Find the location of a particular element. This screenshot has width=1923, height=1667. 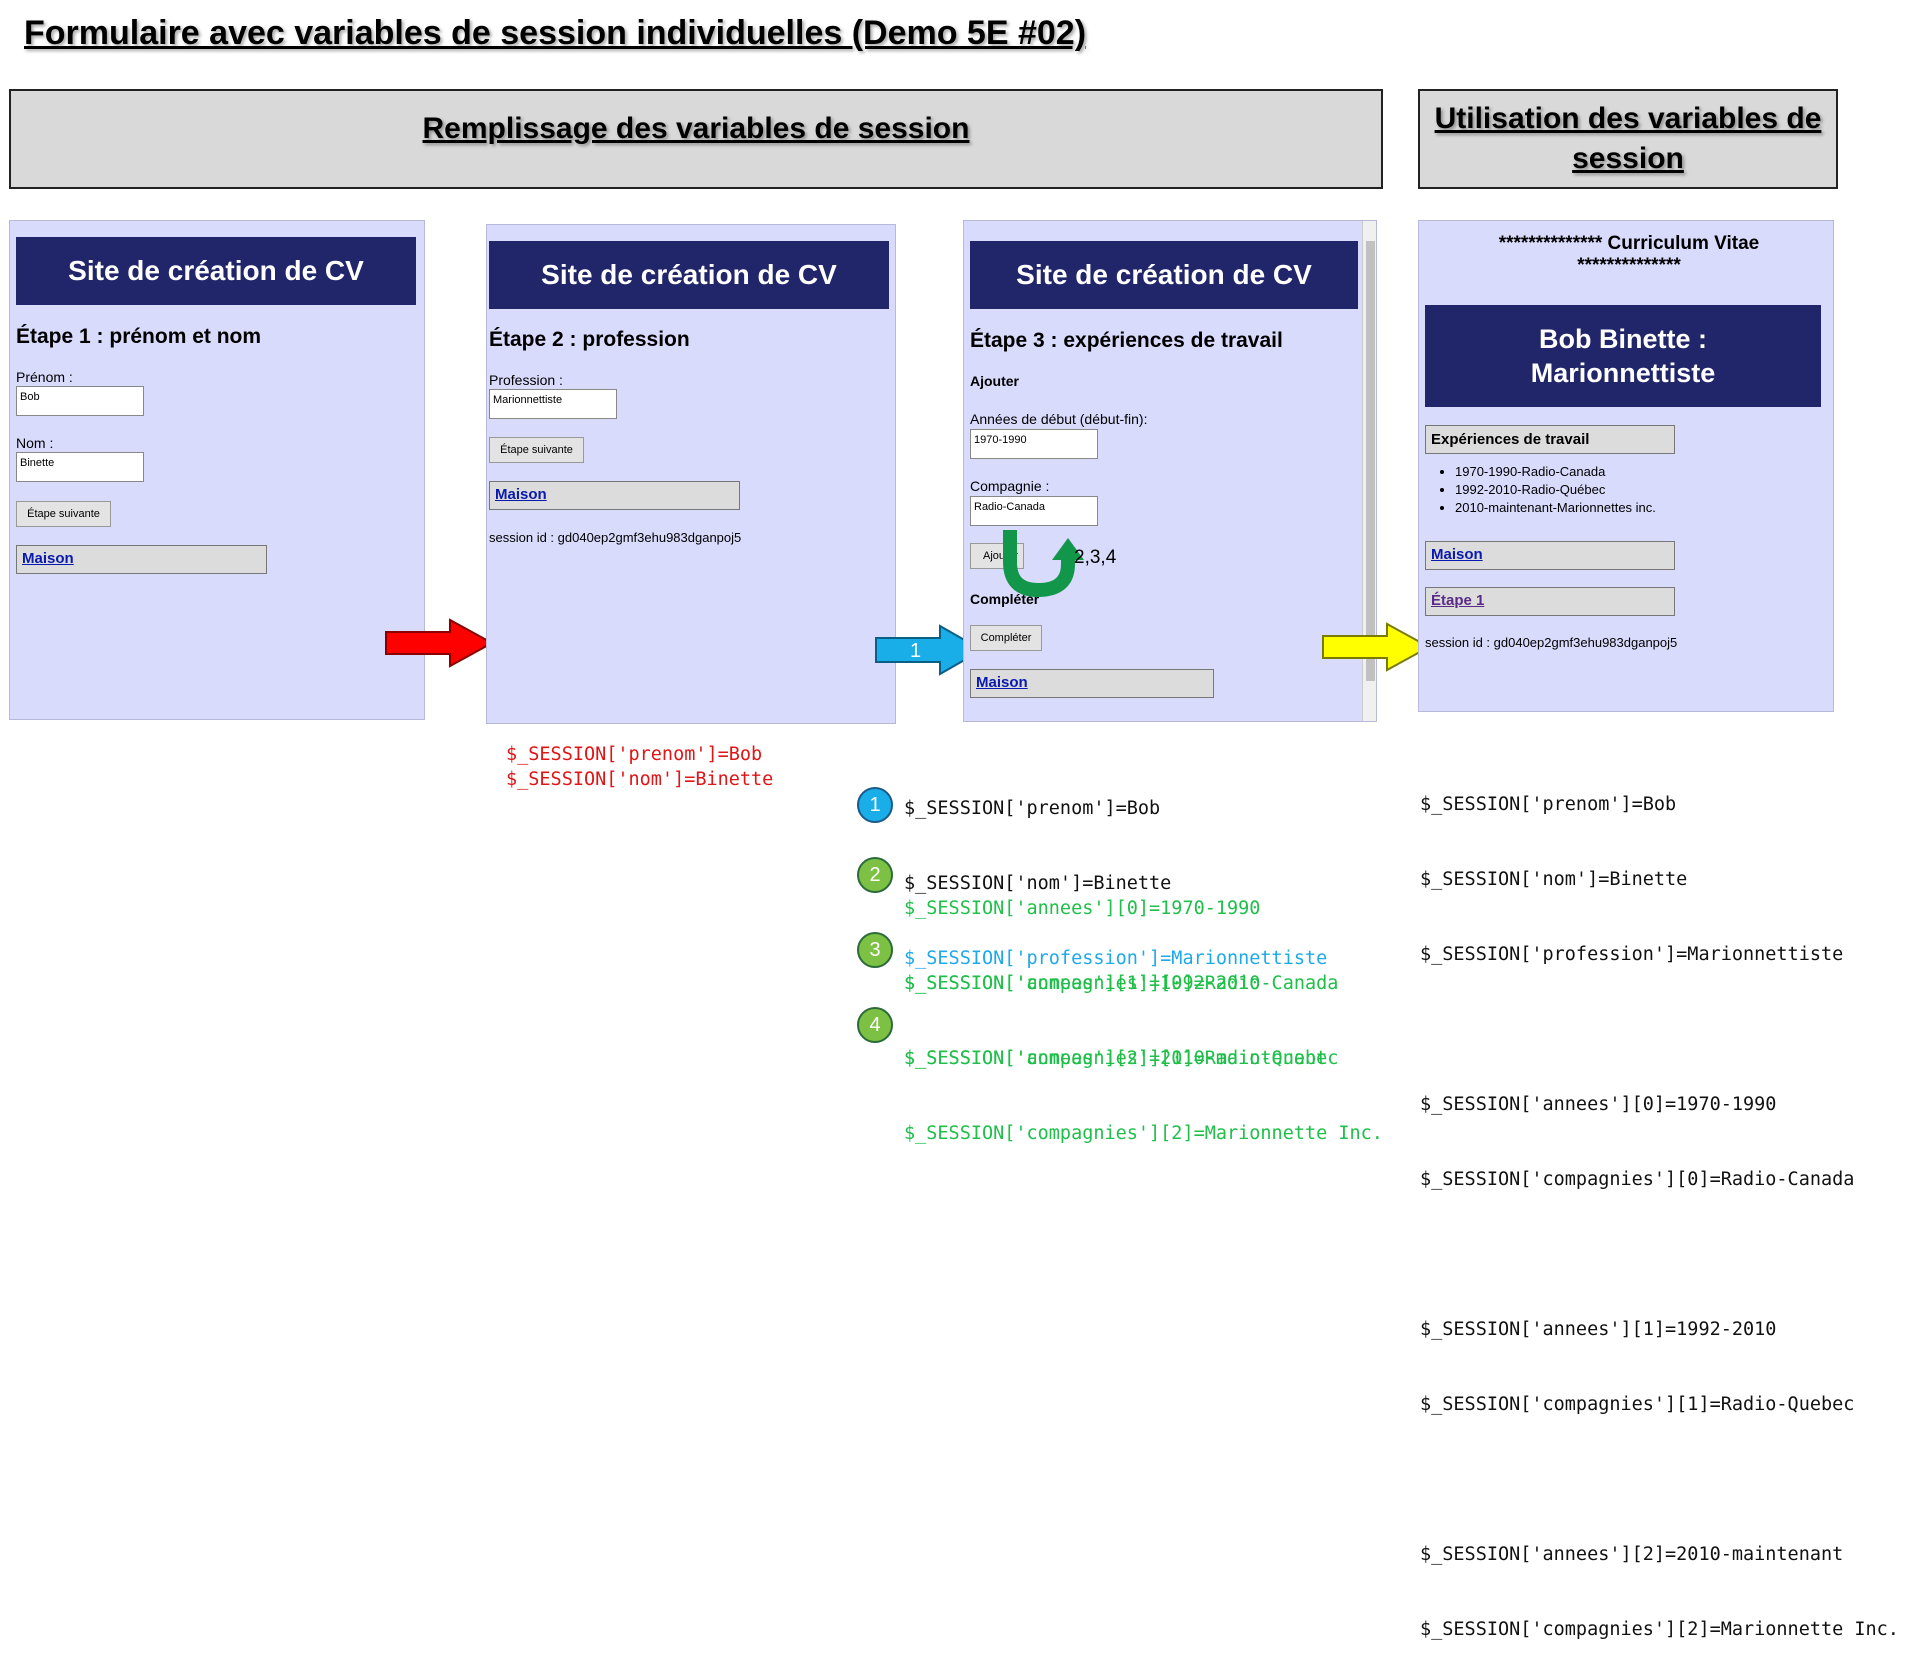

firstname-field: Bob is located at coordinates (80, 401).